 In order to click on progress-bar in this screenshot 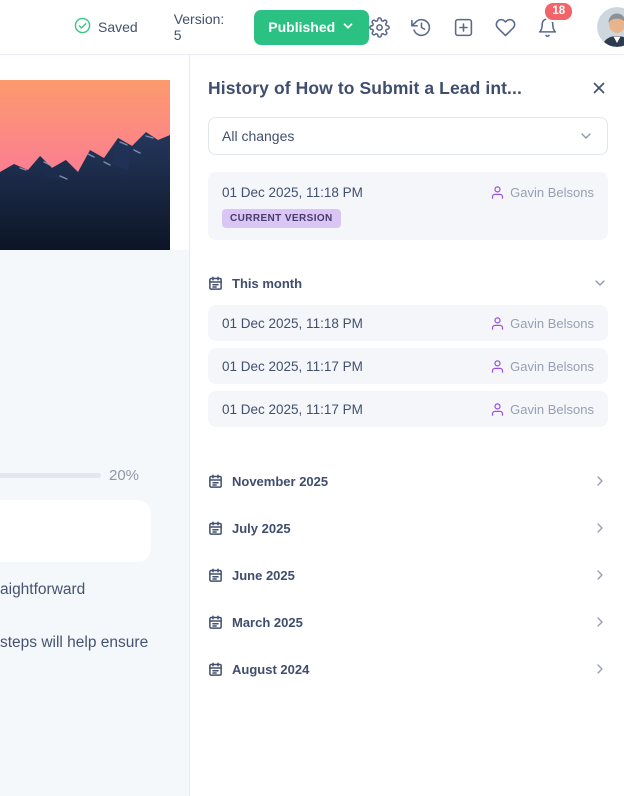, I will do `click(50, 475)`.